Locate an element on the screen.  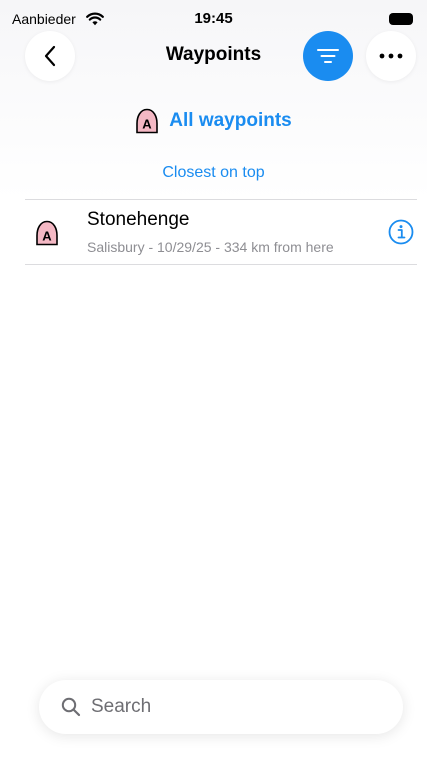
ellipsis-icon is located at coordinates (391, 56).